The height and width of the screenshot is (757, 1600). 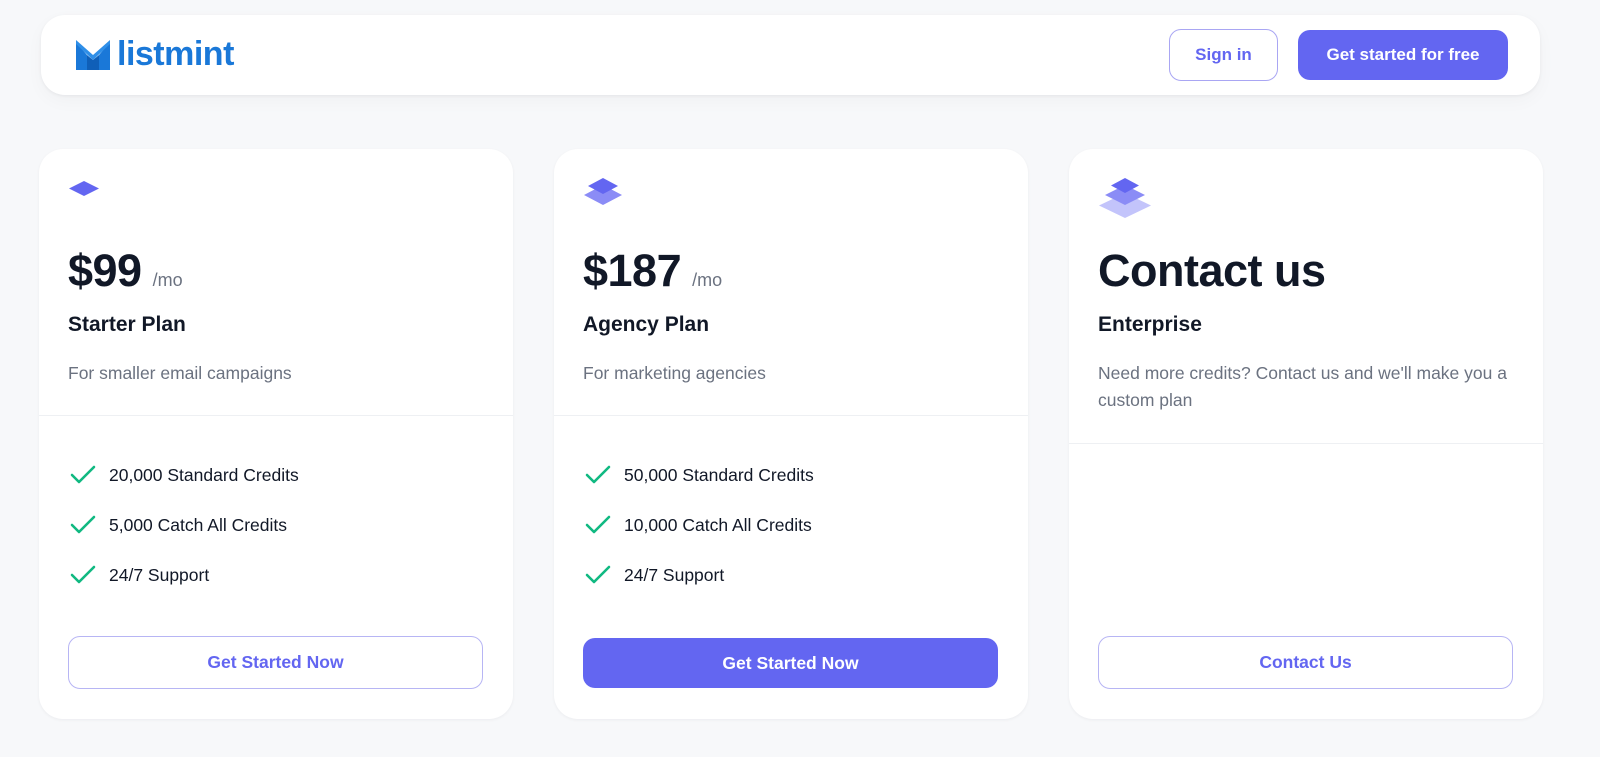 I want to click on triple-layer-icon, so click(x=1125, y=198).